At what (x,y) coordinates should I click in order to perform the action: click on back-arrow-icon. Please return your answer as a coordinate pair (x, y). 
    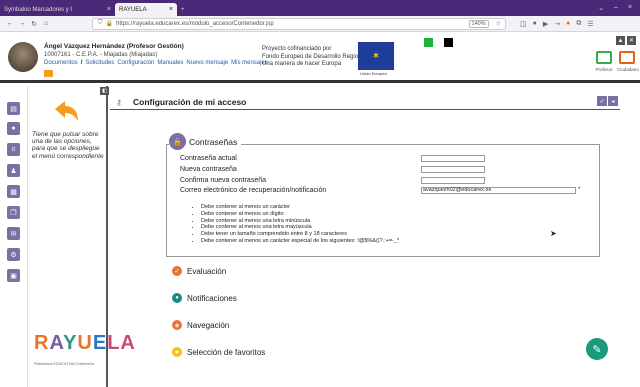
    Looking at the image, I should click on (66, 113).